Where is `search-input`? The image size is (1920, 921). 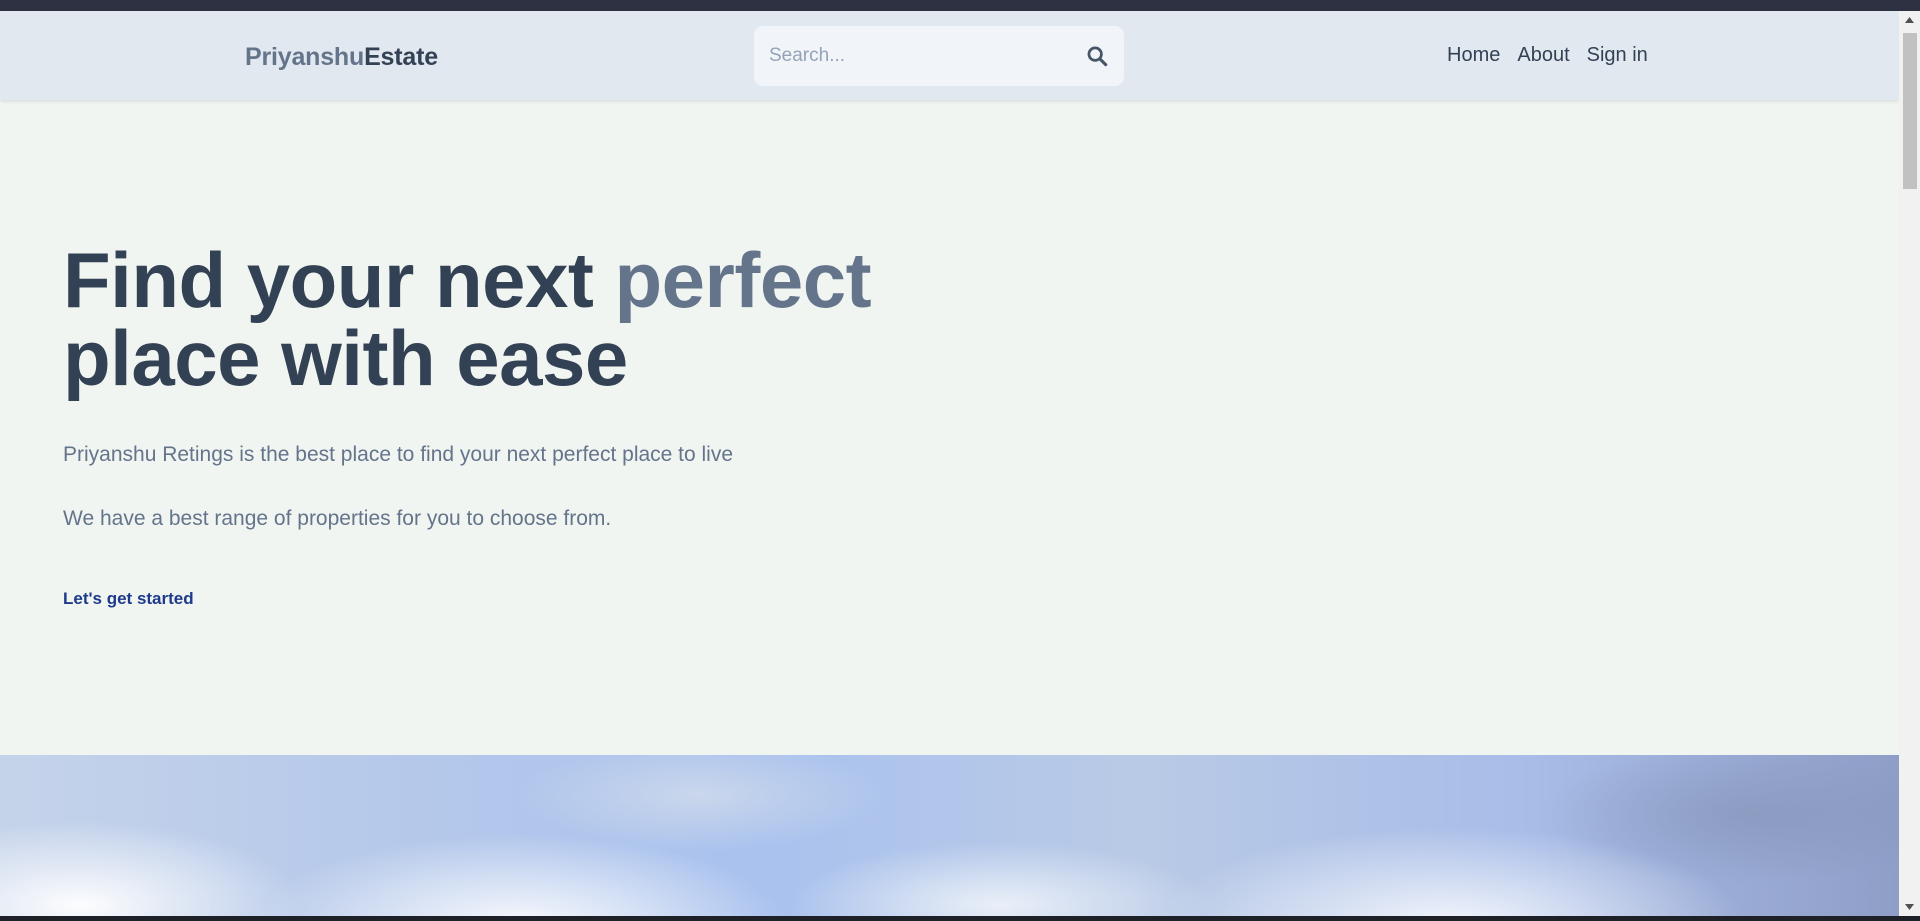
search-input is located at coordinates (919, 56).